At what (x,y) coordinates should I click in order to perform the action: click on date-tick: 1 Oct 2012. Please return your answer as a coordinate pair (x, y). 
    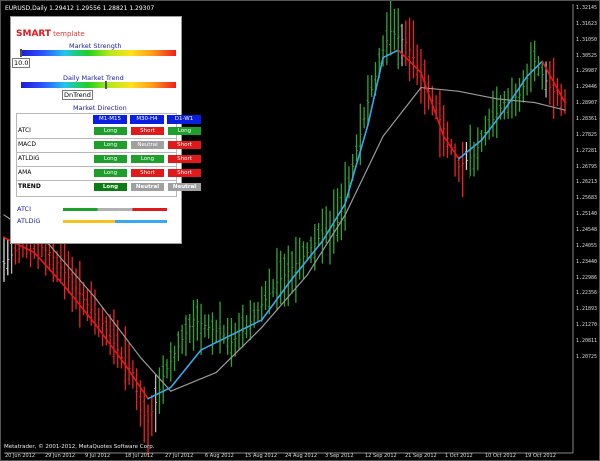
    Looking at the image, I should click on (459, 456).